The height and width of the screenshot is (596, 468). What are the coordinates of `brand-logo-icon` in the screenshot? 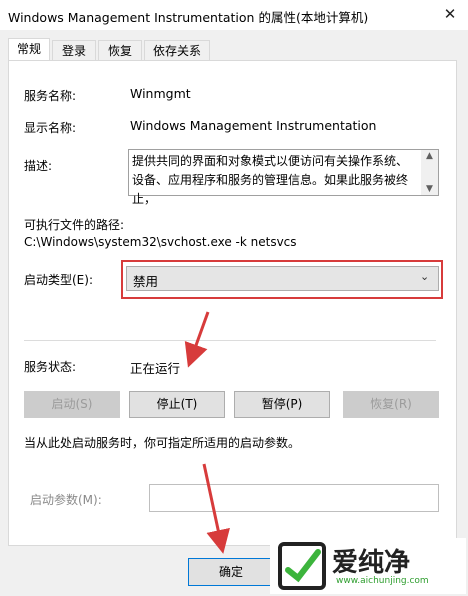 It's located at (302, 566).